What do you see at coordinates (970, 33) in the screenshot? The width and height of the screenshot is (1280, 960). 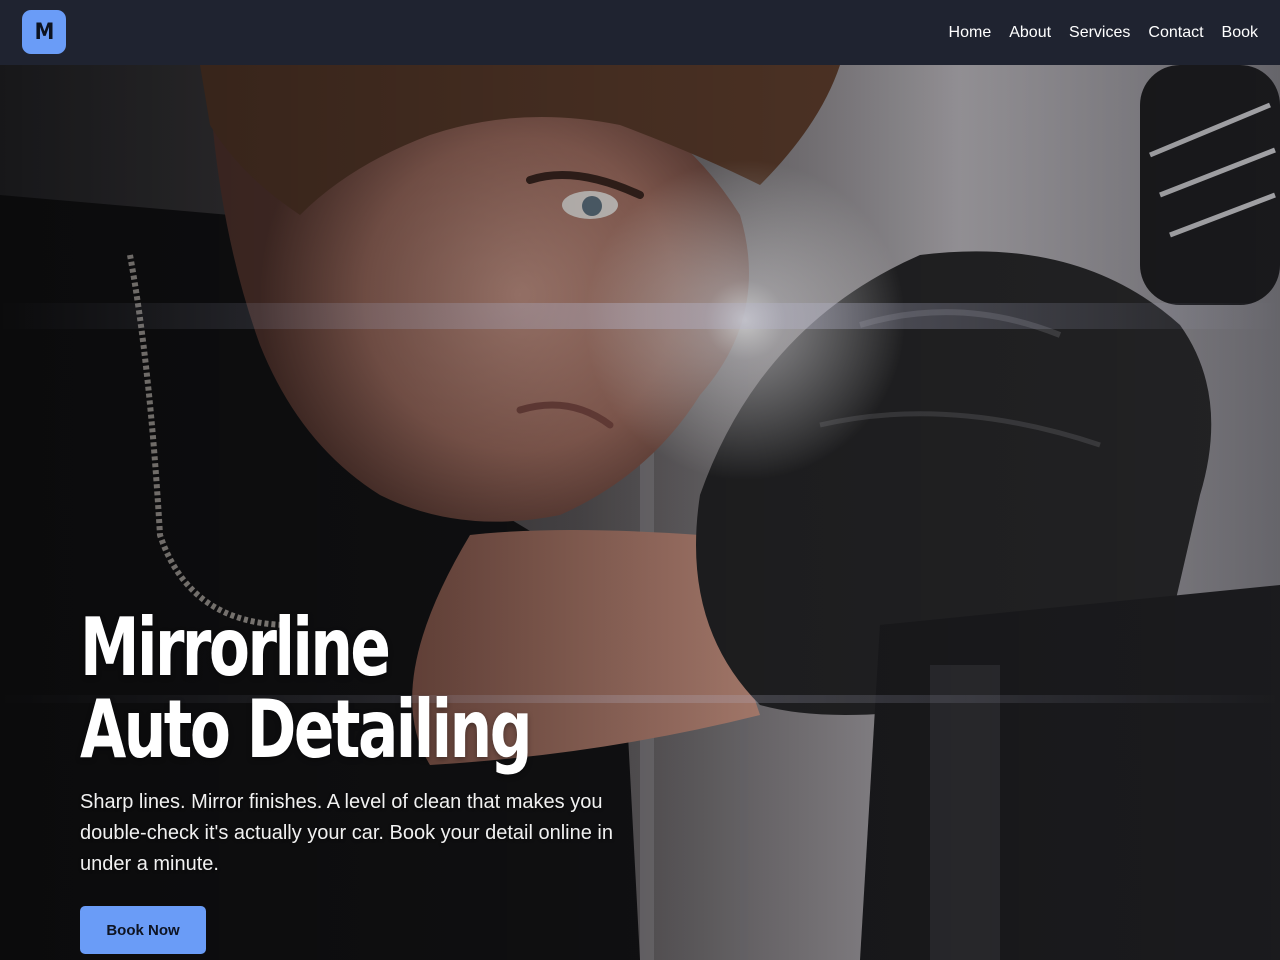 I see `nav-link-home: Home` at bounding box center [970, 33].